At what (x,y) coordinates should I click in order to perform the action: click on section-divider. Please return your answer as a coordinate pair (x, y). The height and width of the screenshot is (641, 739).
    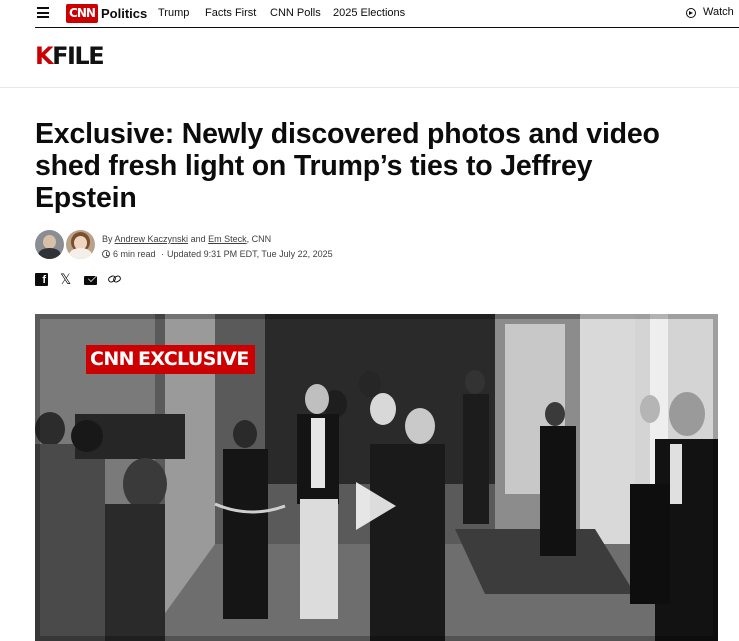
    Looking at the image, I should click on (369, 87).